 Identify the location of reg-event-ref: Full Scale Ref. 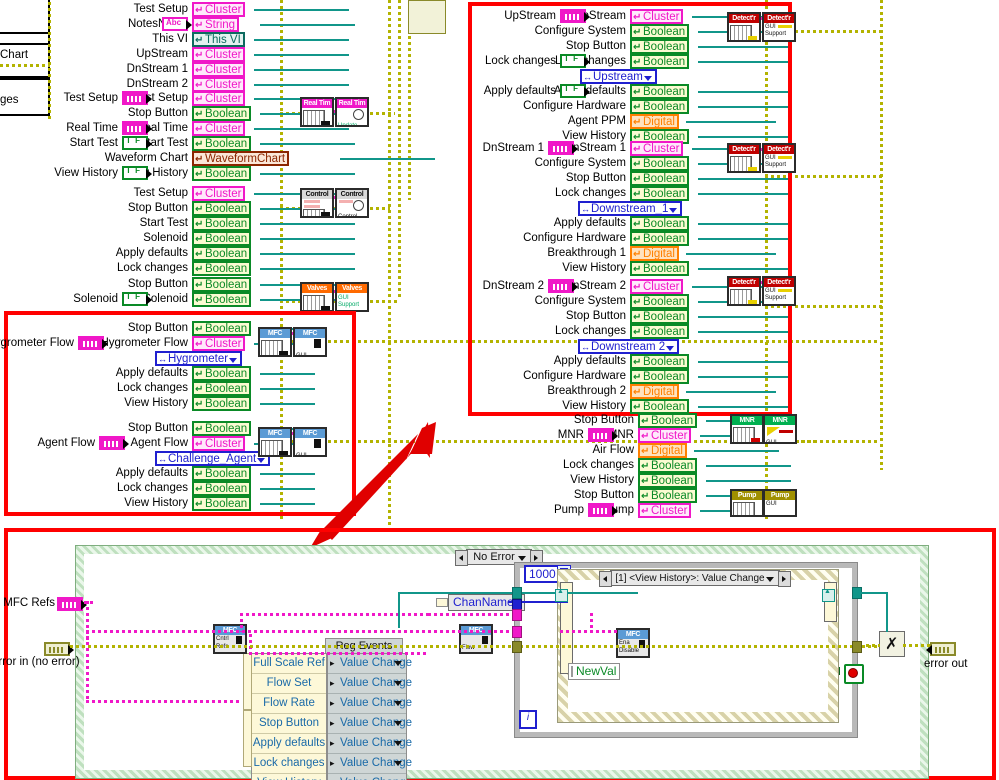
(289, 664).